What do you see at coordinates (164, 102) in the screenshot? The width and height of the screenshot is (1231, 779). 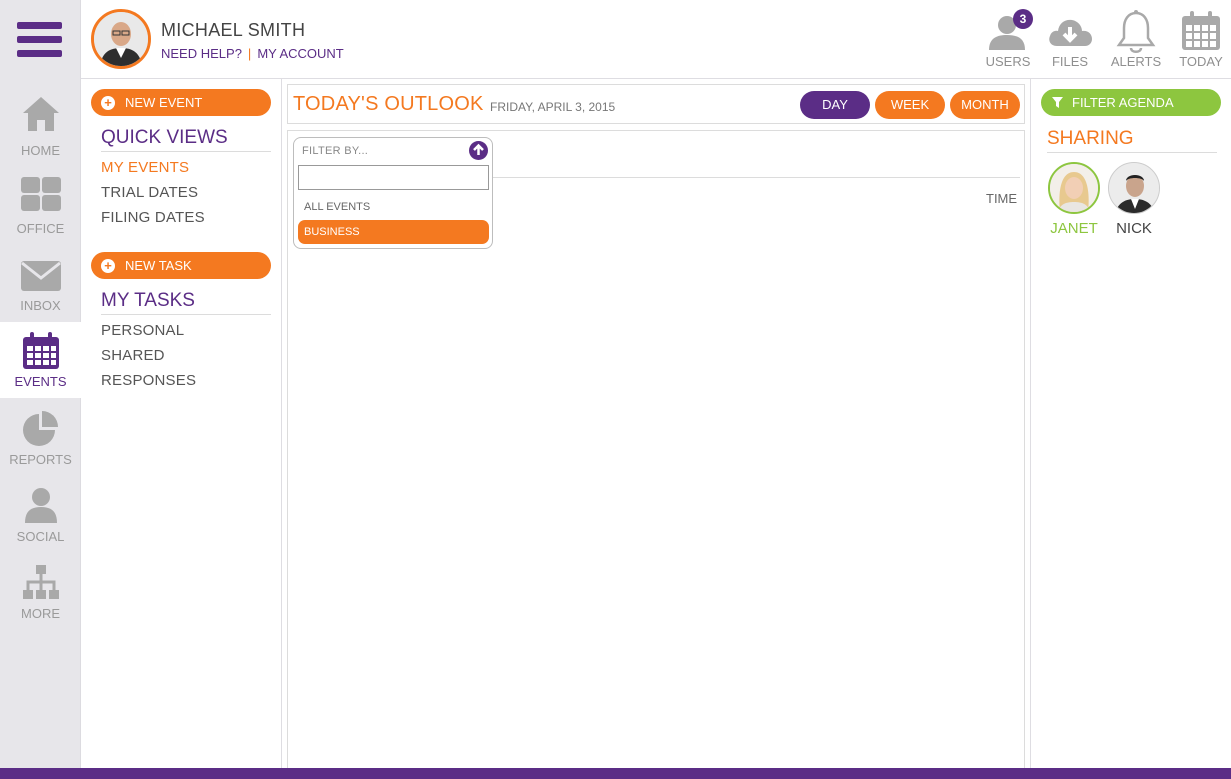 I see `new-event-label: NEW EVENT` at bounding box center [164, 102].